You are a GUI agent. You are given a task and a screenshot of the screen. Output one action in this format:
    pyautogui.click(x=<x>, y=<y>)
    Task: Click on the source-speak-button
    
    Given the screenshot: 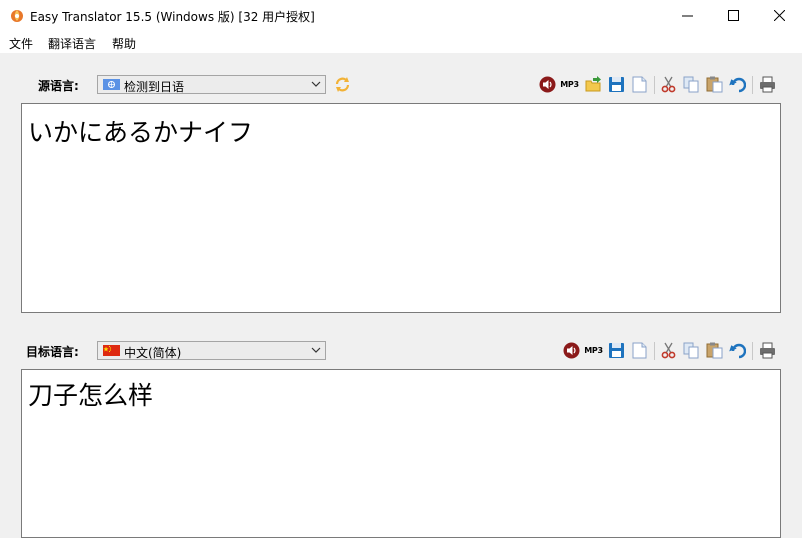 What is the action you would take?
    pyautogui.click(x=547, y=84)
    